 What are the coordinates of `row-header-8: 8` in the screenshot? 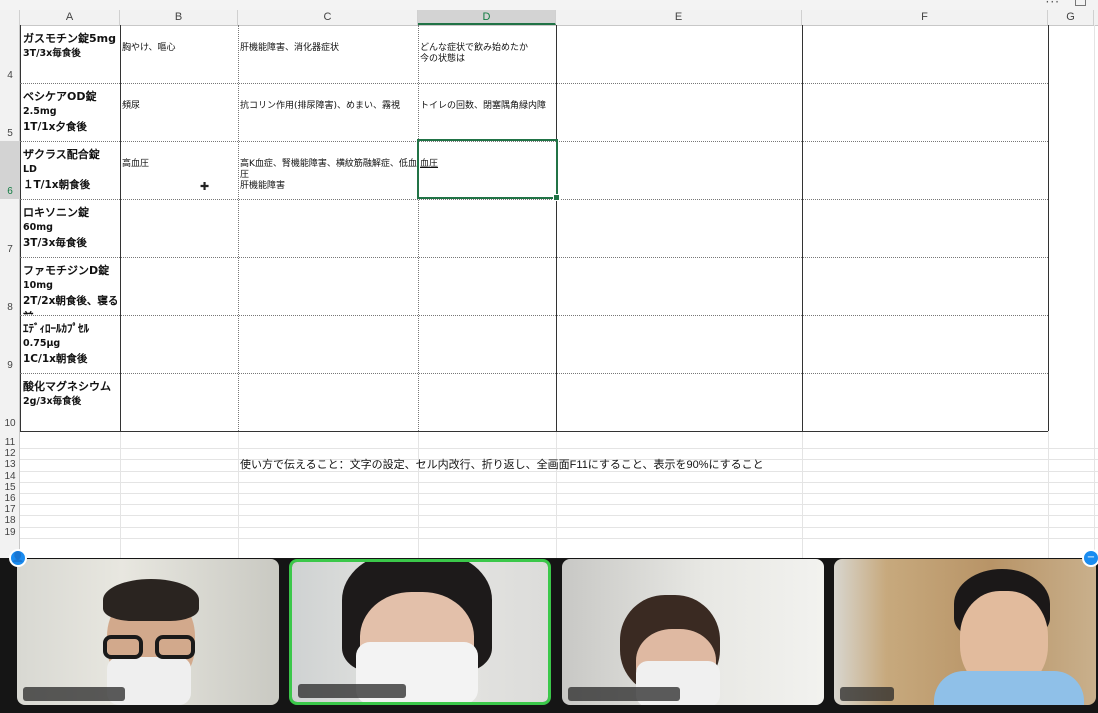 It's located at (10, 286).